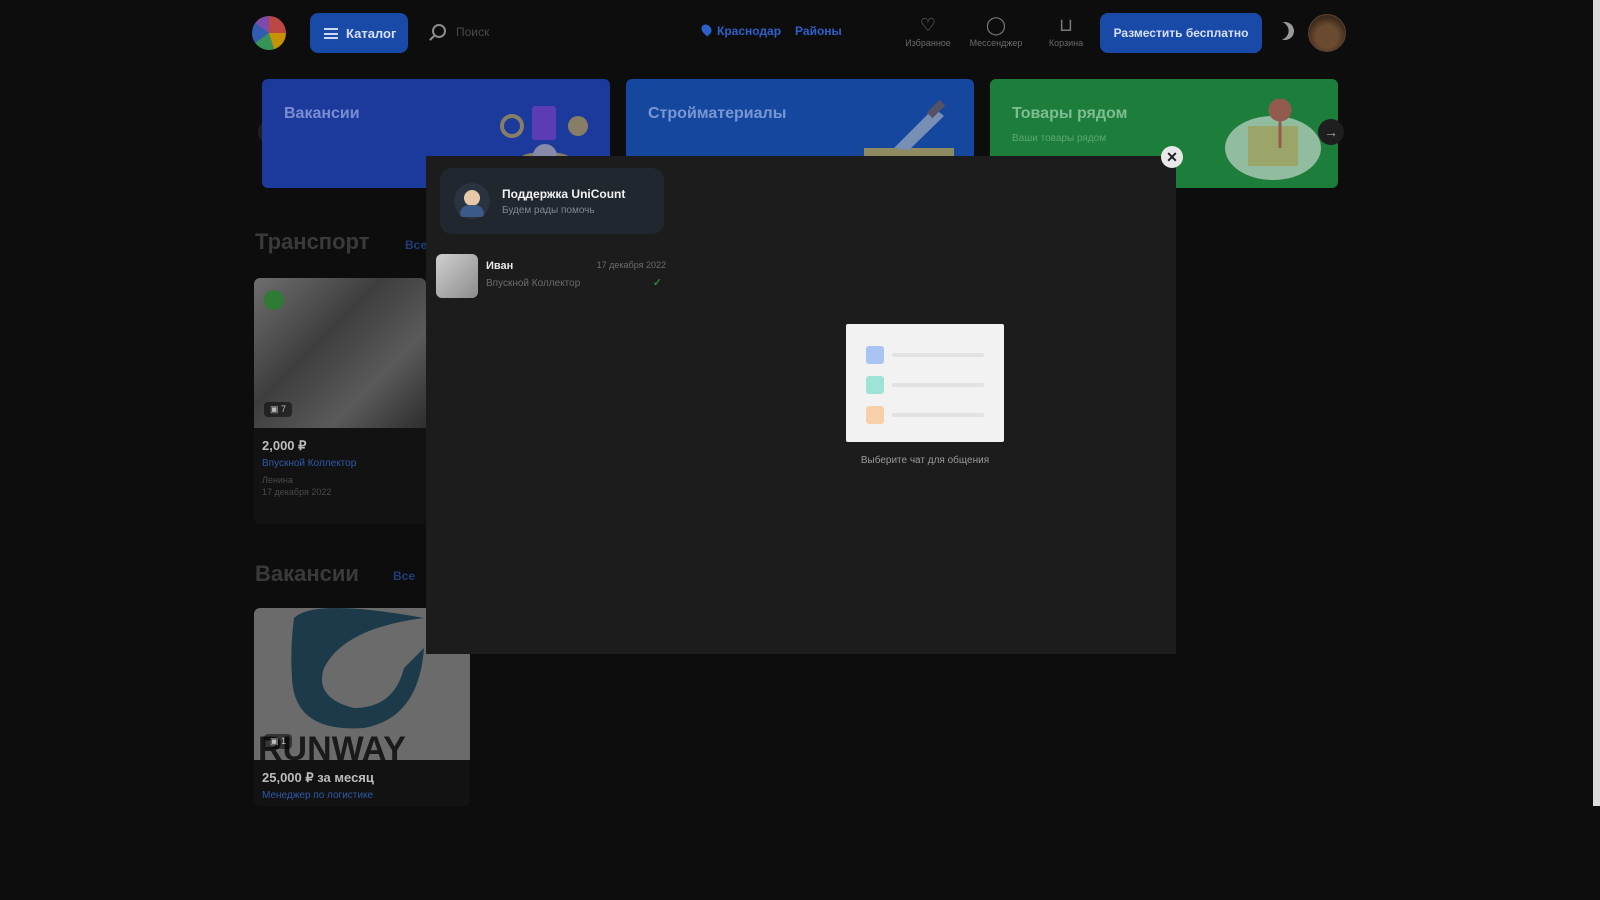 Image resolution: width=1600 pixels, height=900 pixels. Describe the element at coordinates (928, 43) in the screenshot. I see `favorites-label: Избранное` at that location.